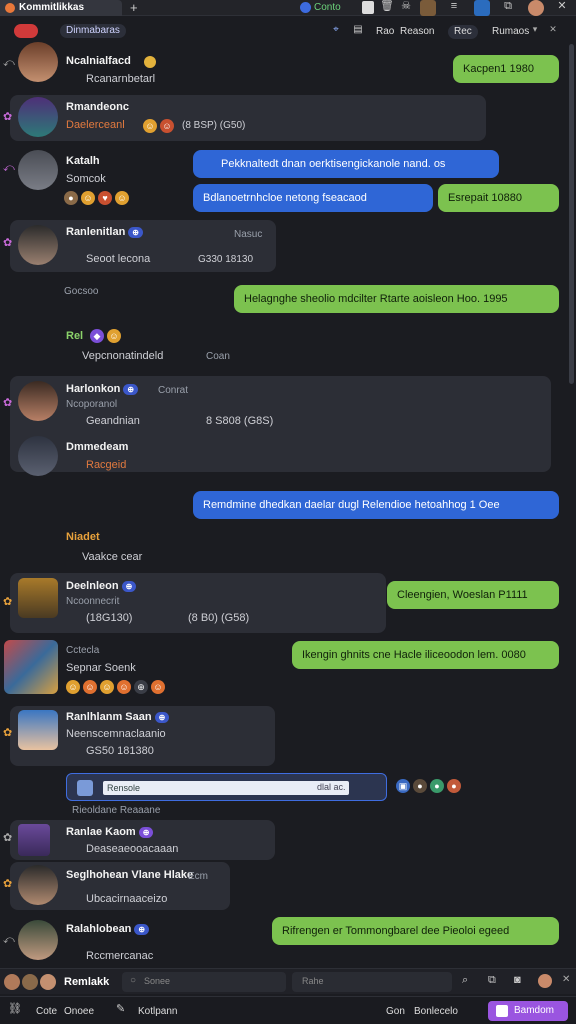 The height and width of the screenshot is (1024, 576). Describe the element at coordinates (74, 336) in the screenshot. I see `sender-name: Rel` at that location.